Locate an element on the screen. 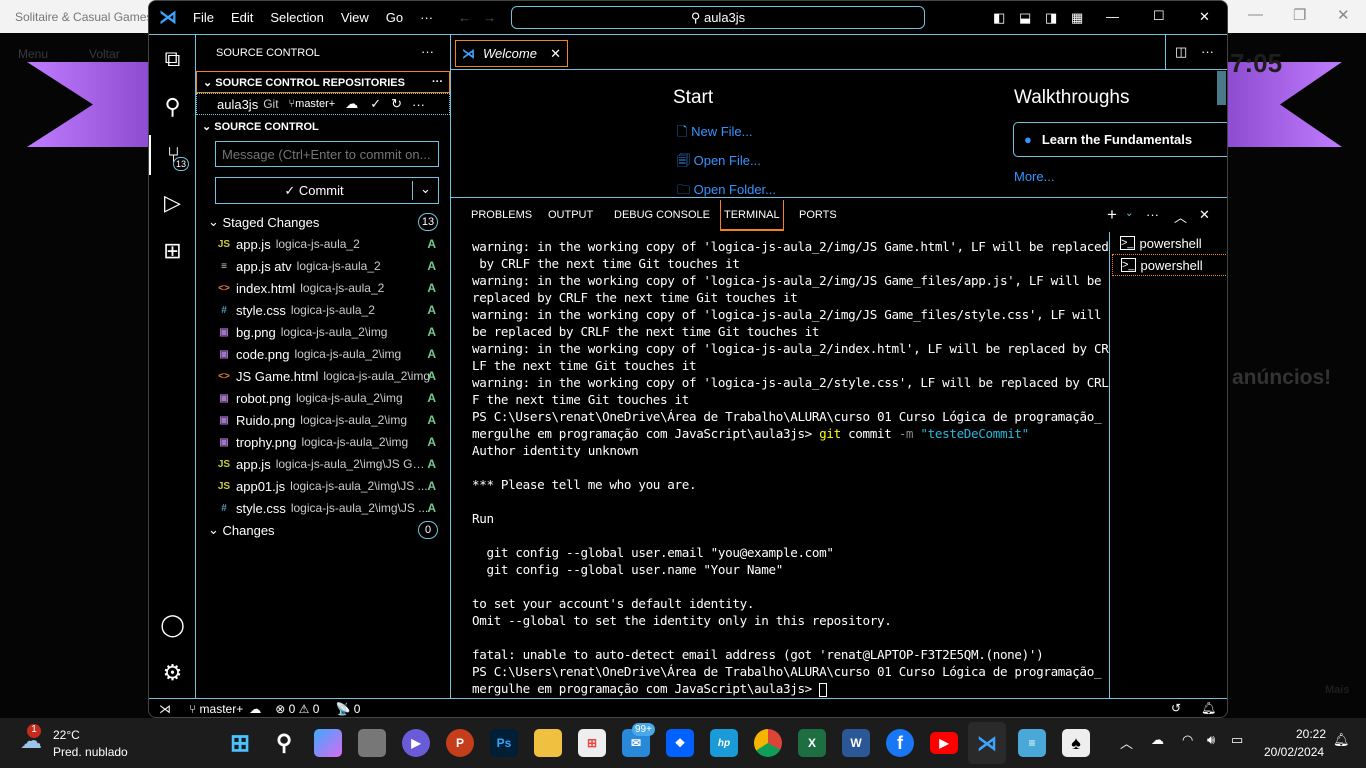  problems-status: ⊗ 0 ⚠ 0 is located at coordinates (297, 709).